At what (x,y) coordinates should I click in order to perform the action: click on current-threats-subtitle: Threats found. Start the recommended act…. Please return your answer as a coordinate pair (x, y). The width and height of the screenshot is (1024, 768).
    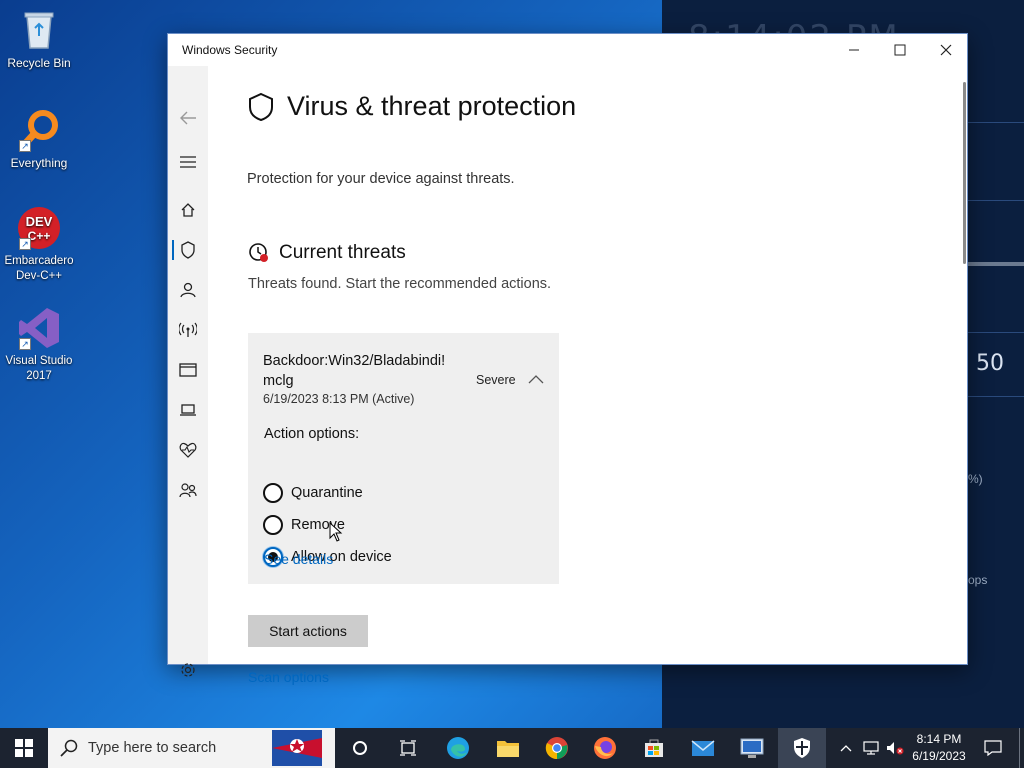
    Looking at the image, I should click on (400, 284).